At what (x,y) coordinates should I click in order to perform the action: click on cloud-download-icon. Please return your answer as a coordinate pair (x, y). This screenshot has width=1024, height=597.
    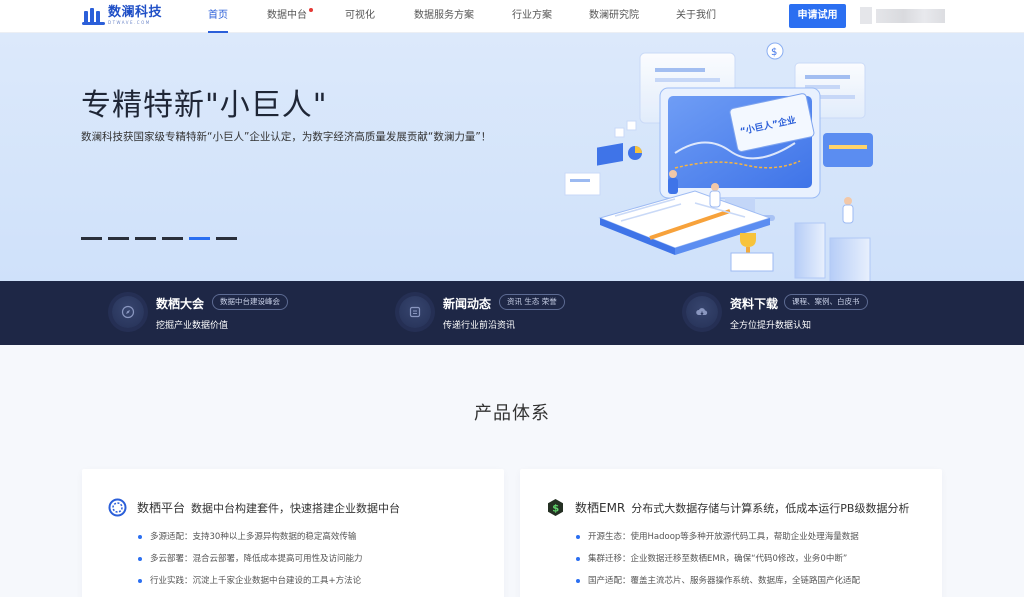
    Looking at the image, I should click on (702, 312).